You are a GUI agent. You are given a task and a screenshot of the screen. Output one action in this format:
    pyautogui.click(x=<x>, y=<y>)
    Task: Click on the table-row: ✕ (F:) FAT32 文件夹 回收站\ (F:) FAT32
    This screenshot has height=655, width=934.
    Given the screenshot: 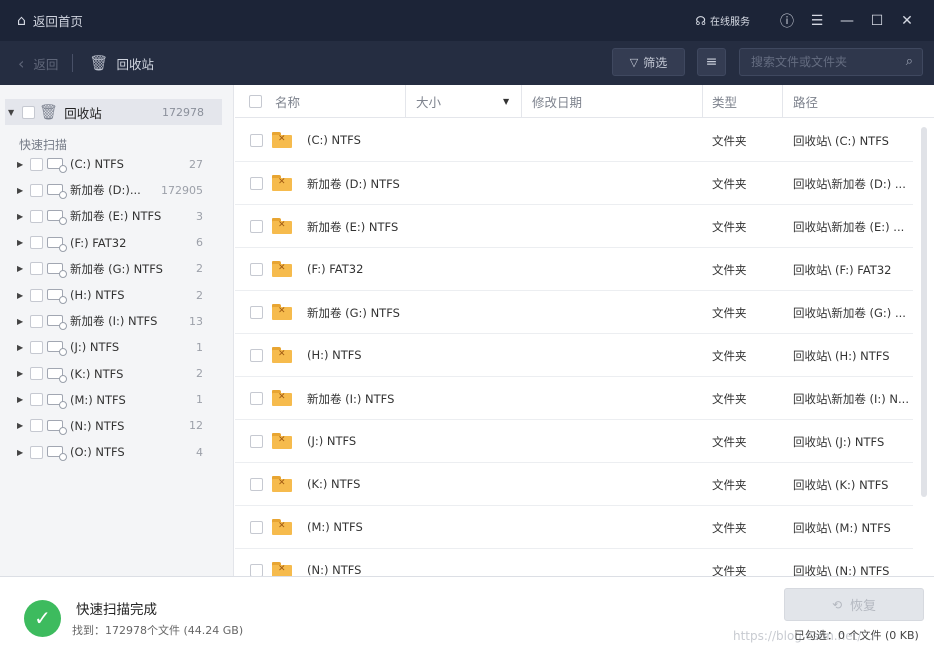 What is the action you would take?
    pyautogui.click(x=574, y=269)
    